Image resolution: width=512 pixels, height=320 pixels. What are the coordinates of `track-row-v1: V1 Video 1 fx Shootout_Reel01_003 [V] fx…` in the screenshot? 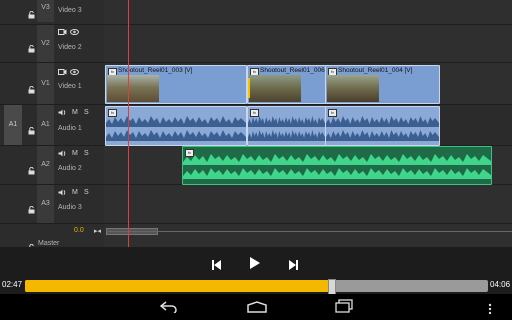 It's located at (256, 84).